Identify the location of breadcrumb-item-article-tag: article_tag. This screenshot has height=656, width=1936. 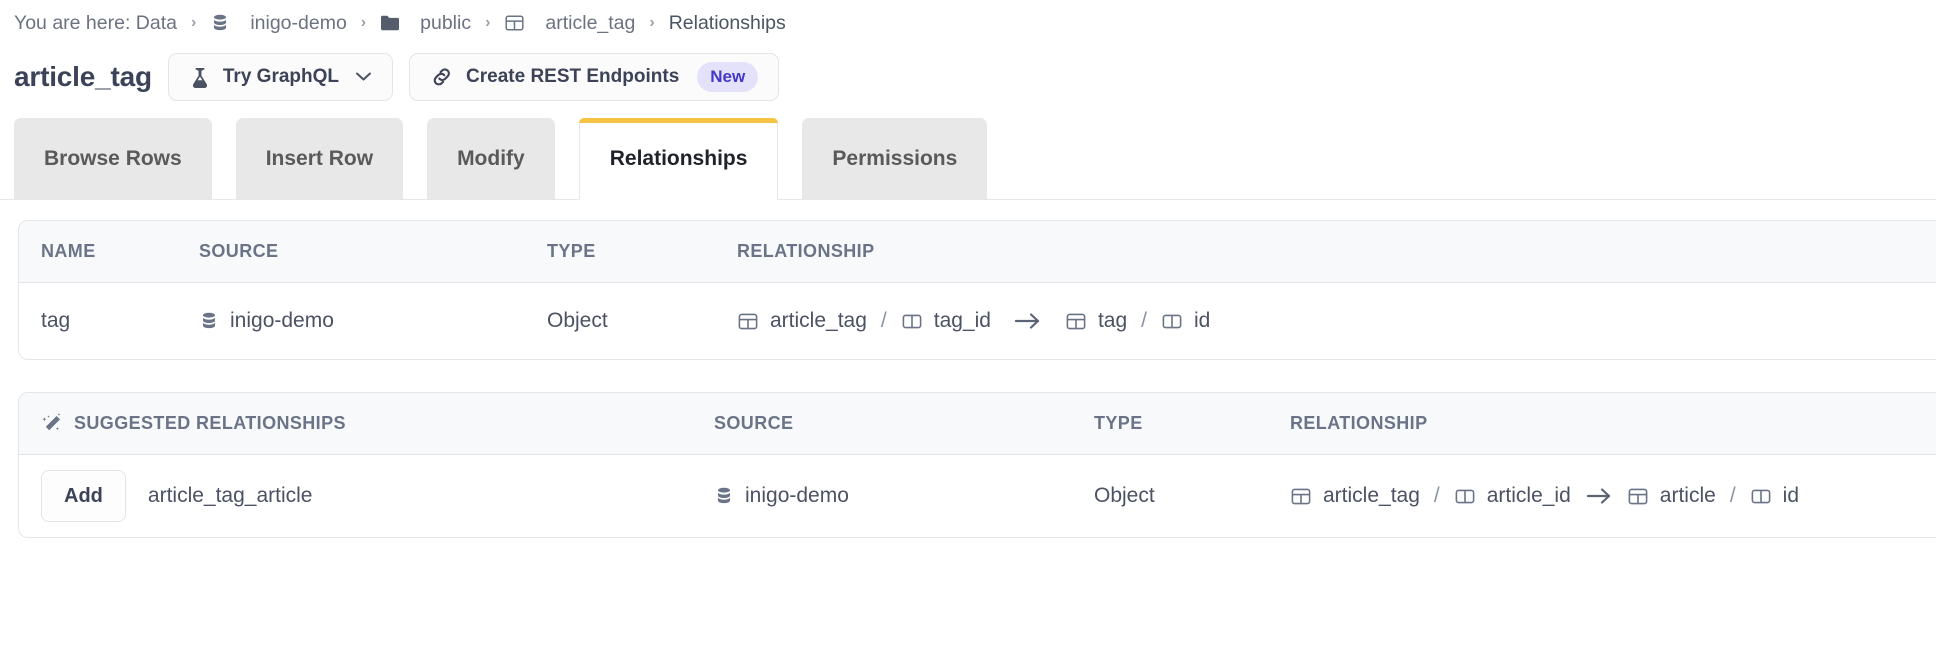
(569, 23).